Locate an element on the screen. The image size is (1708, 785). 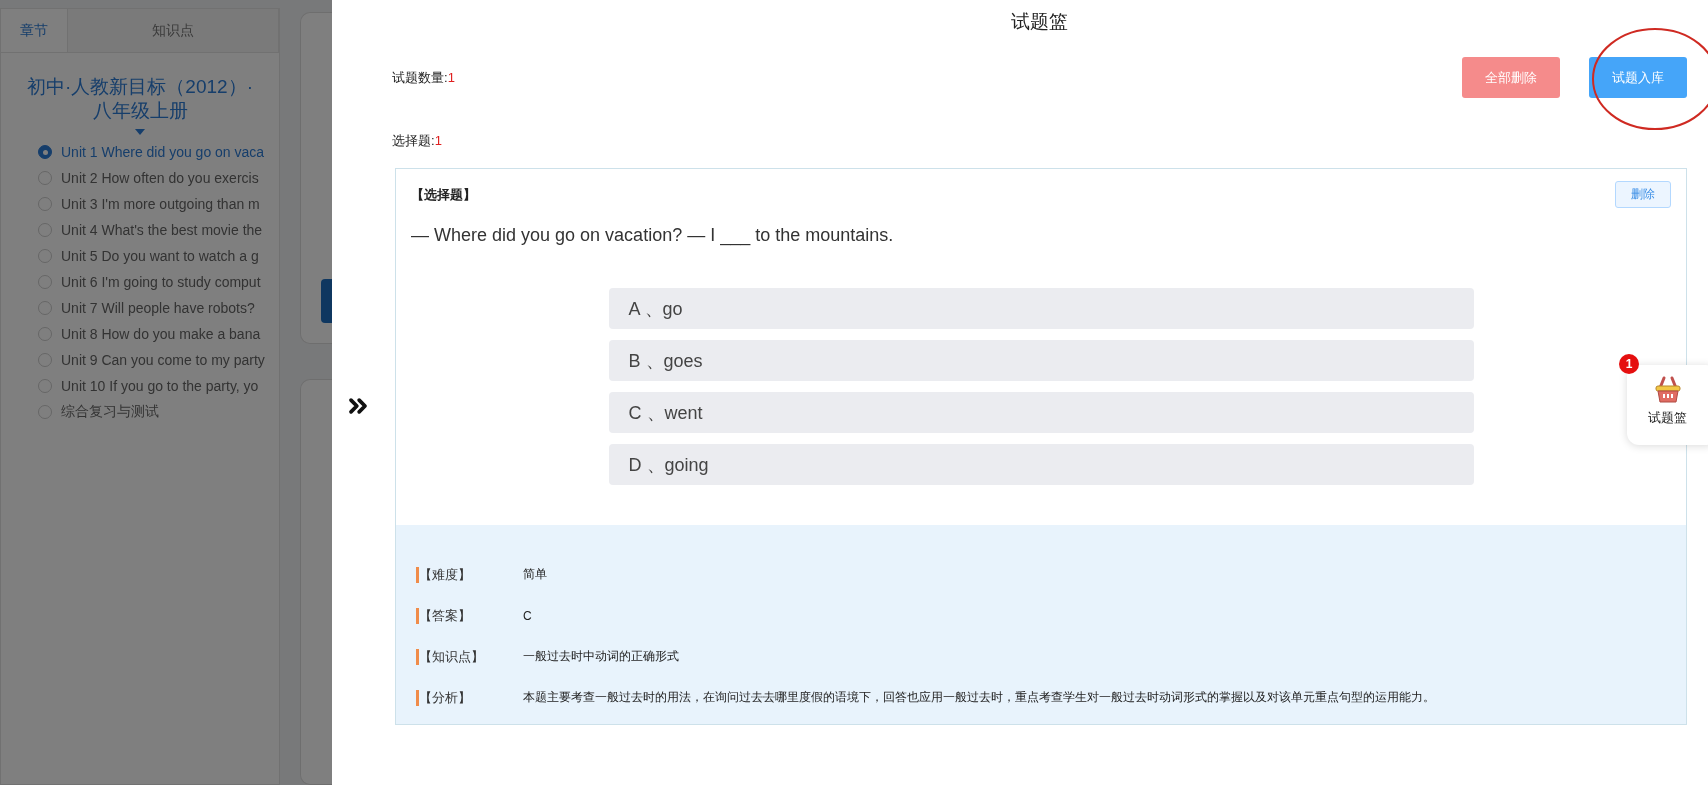
delete-button: 删除 is located at coordinates (1643, 194).